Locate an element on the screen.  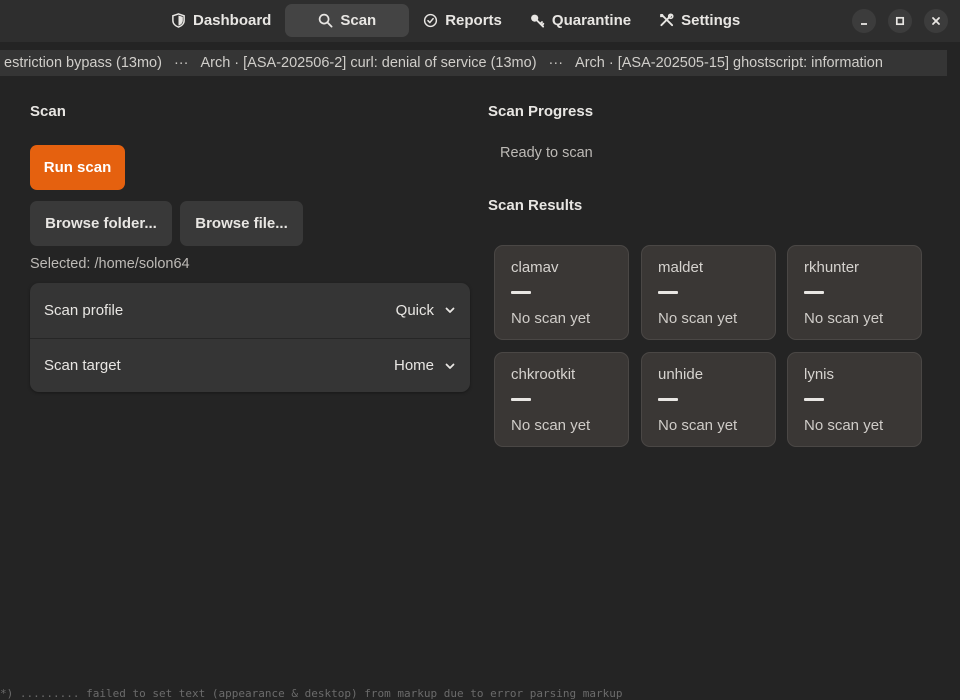
tab-scan: Scan is located at coordinates (347, 20).